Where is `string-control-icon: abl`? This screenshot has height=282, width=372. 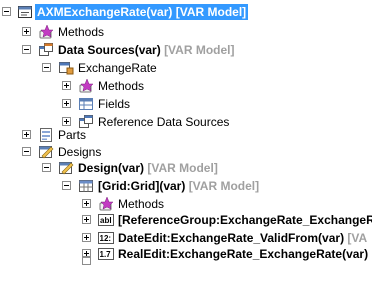
string-control-icon: abl is located at coordinates (106, 220).